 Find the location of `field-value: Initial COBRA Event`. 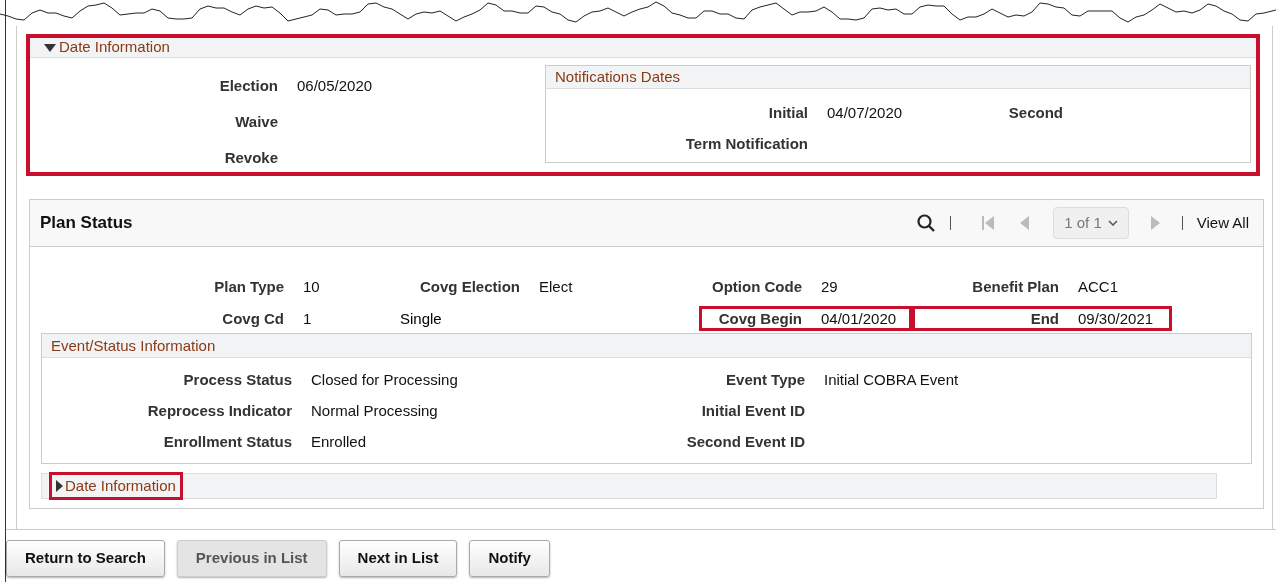

field-value: Initial COBRA Event is located at coordinates (891, 379).